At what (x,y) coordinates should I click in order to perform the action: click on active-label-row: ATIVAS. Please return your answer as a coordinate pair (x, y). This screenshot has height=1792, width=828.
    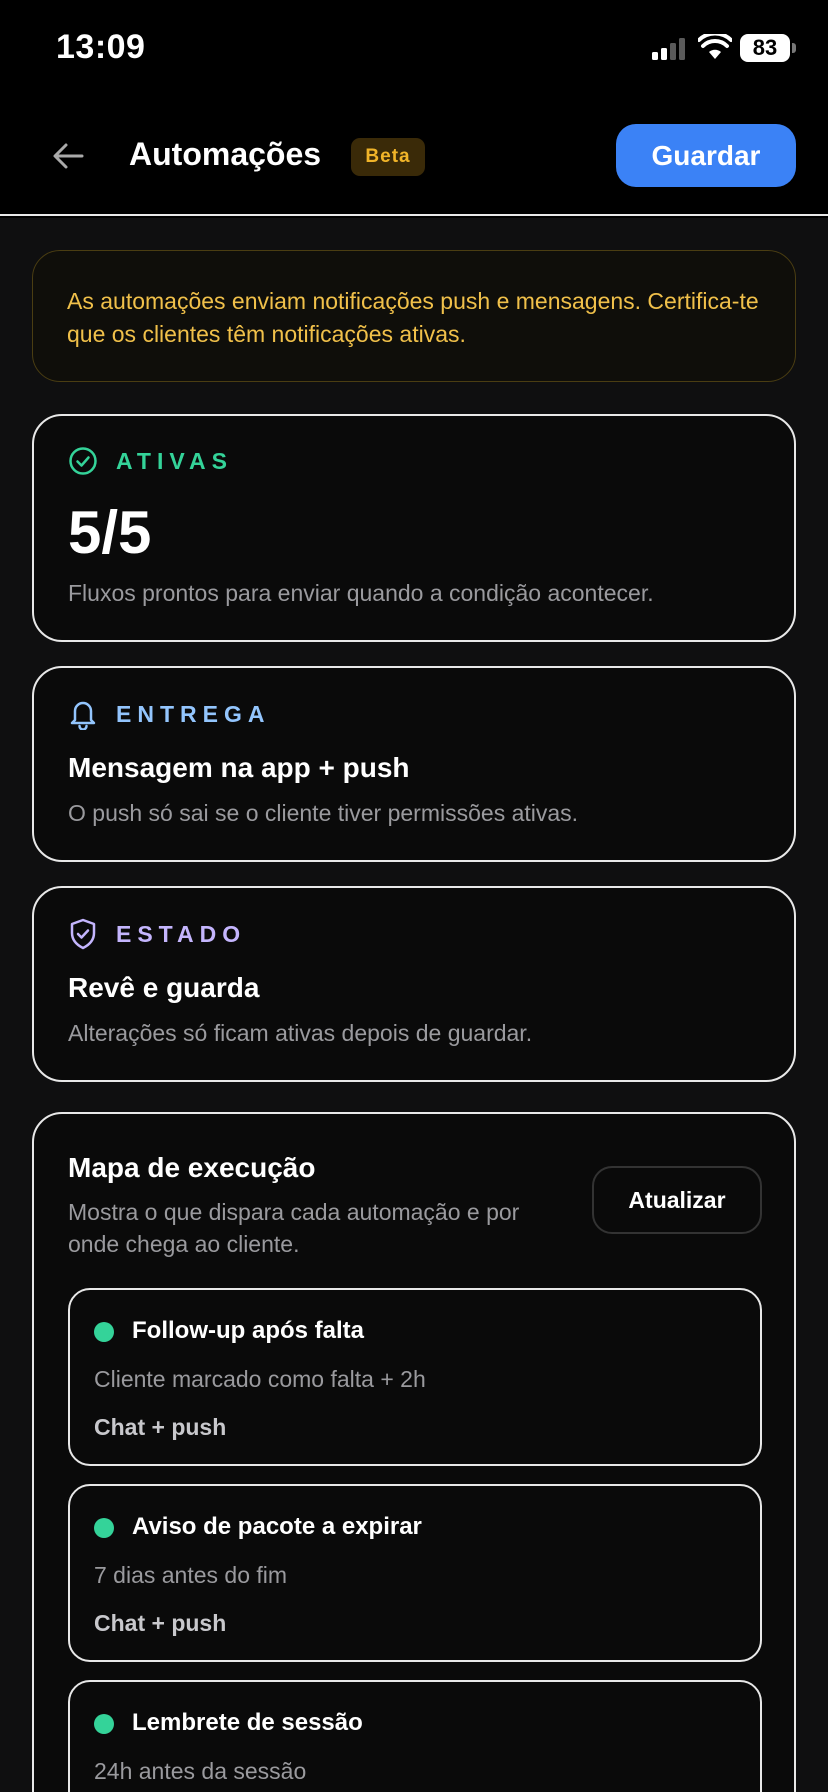
    Looking at the image, I should click on (150, 461).